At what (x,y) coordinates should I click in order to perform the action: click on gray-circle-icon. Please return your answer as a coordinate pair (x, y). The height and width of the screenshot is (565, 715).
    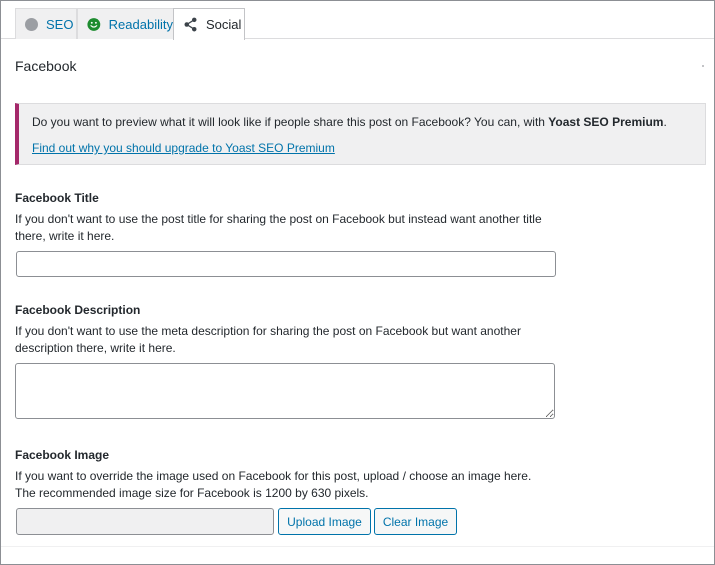
    Looking at the image, I should click on (31, 24).